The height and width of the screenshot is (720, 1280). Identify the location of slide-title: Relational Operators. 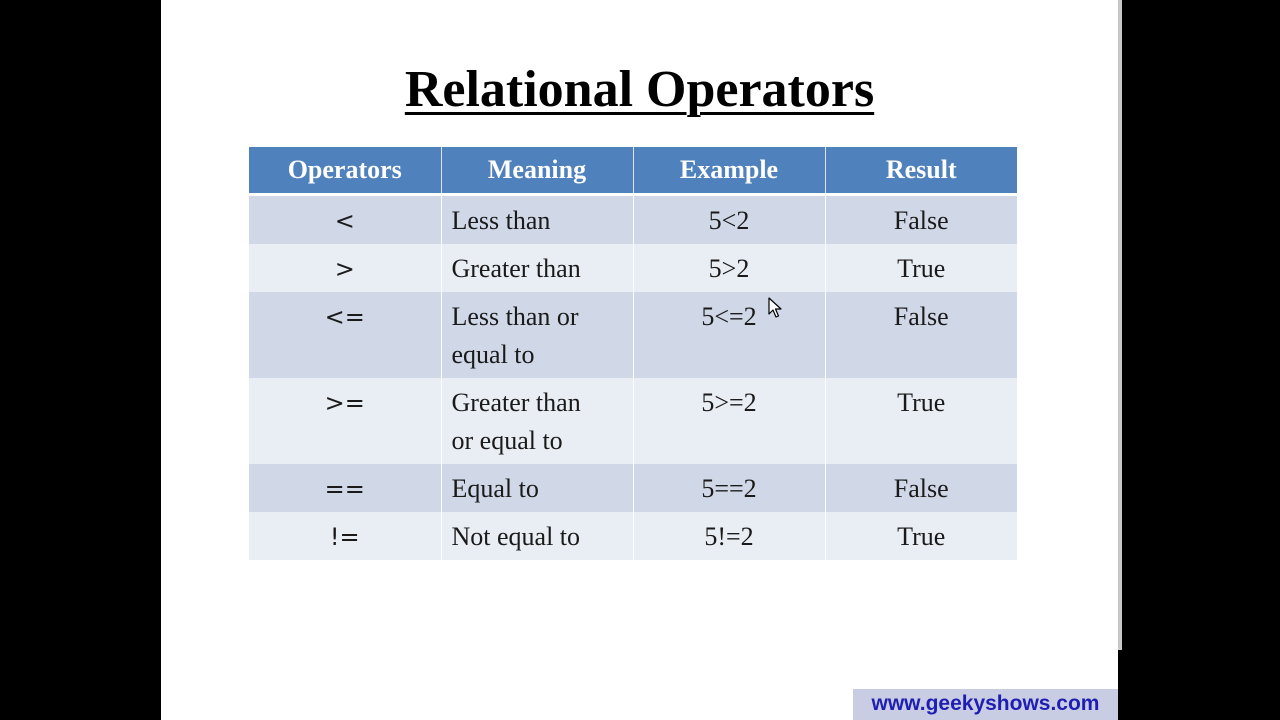
(639, 90).